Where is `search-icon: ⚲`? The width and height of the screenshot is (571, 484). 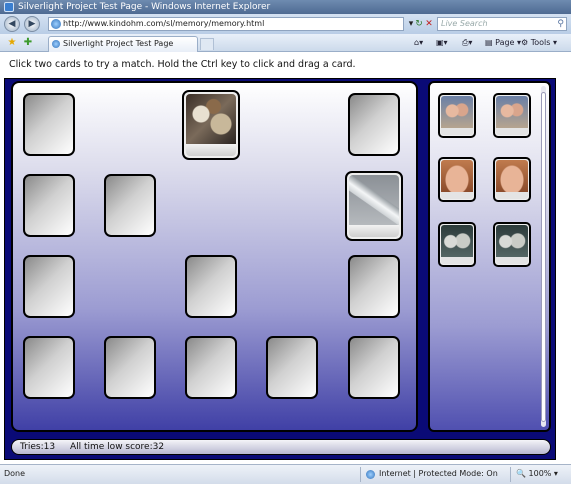 search-icon: ⚲ is located at coordinates (560, 24).